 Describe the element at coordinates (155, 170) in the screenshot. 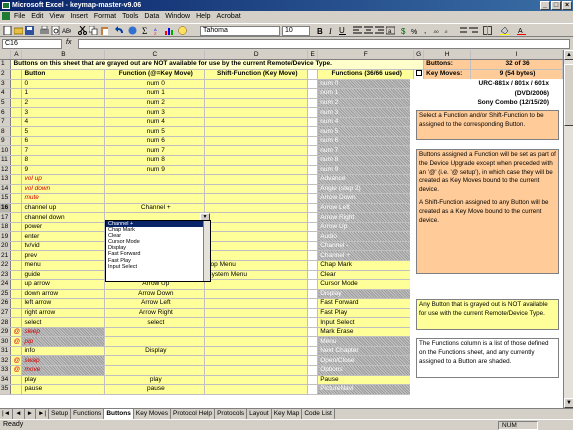

I see `function-cell: num 9` at that location.